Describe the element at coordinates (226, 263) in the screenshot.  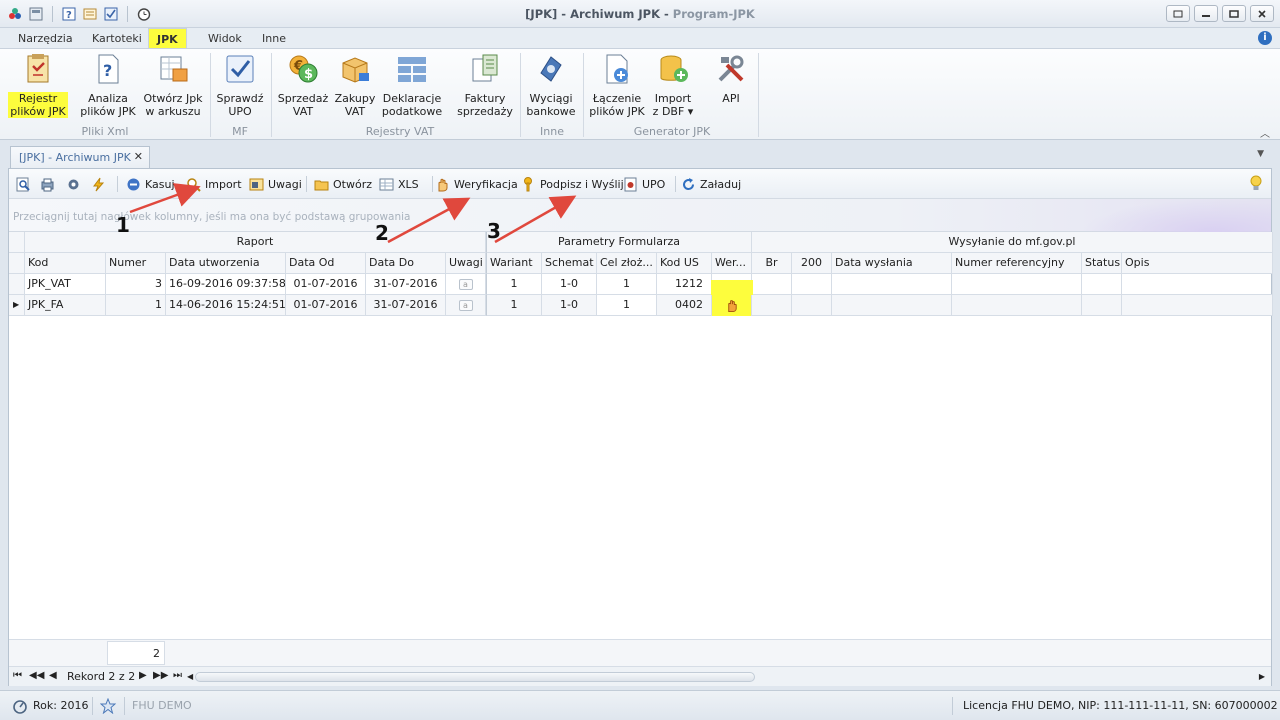
I see `column-header-data-utworzenia: Data utworzenia` at that location.